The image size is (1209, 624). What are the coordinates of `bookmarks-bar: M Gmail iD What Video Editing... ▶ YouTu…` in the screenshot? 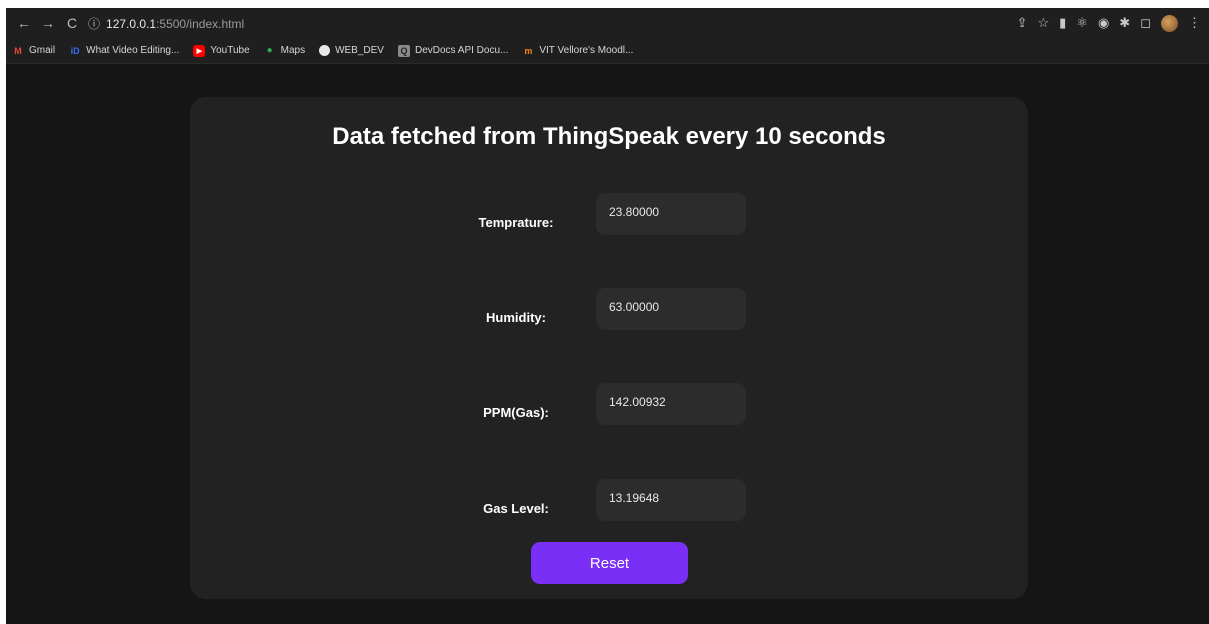 It's located at (607, 51).